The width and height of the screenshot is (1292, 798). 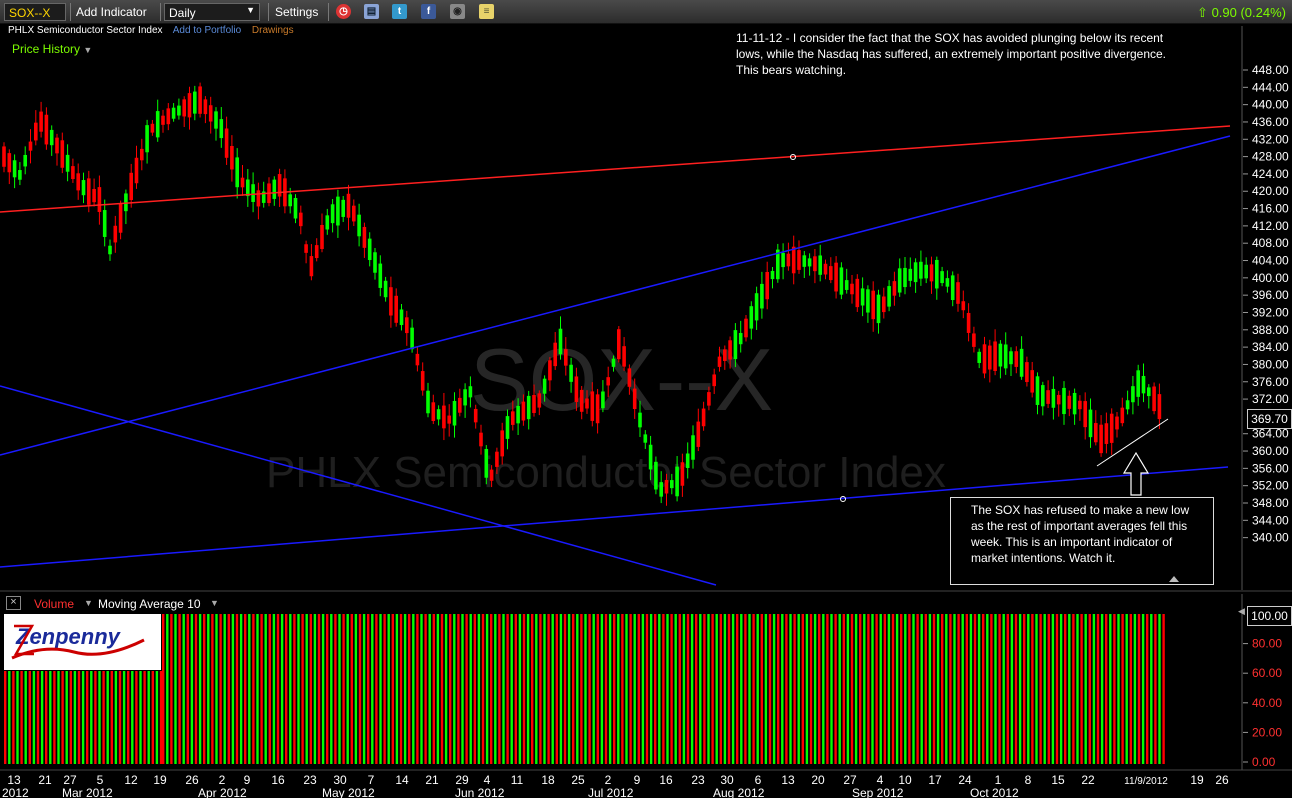 What do you see at coordinates (14, 780) in the screenshot?
I see `date-tick-label: 13` at bounding box center [14, 780].